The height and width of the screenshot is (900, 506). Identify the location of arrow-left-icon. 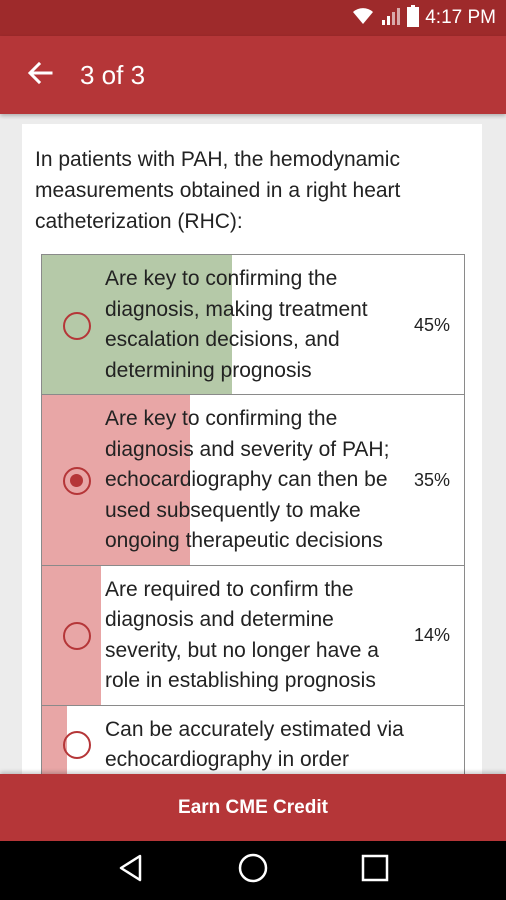
(40, 75).